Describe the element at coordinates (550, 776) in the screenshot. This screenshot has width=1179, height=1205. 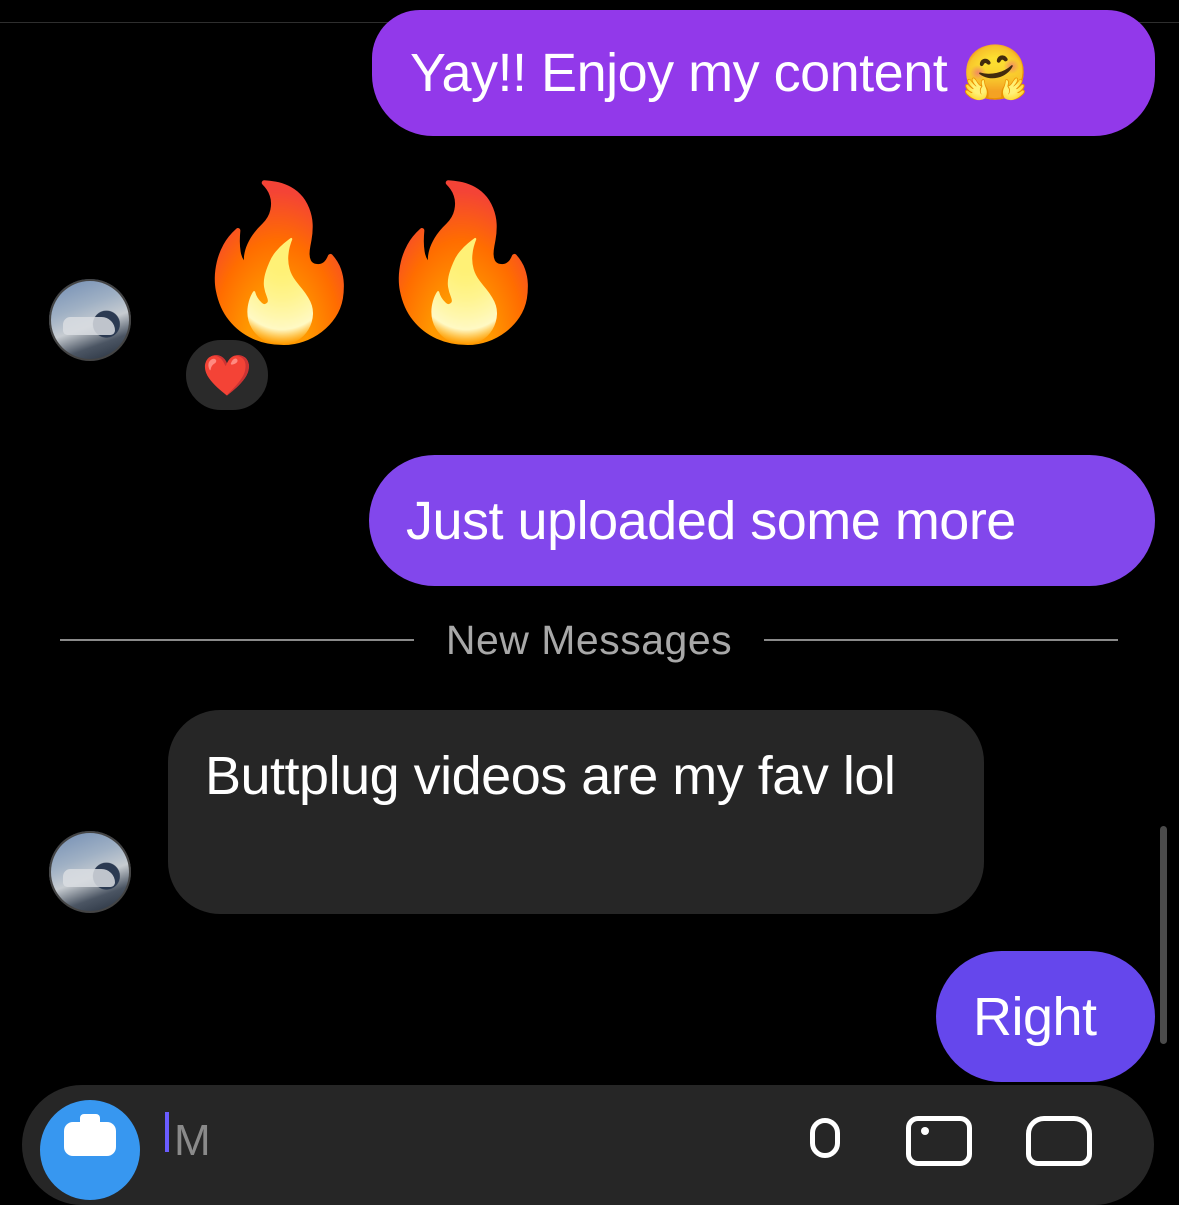
I see `message-text: Buttplug videos are my fav lol` at that location.